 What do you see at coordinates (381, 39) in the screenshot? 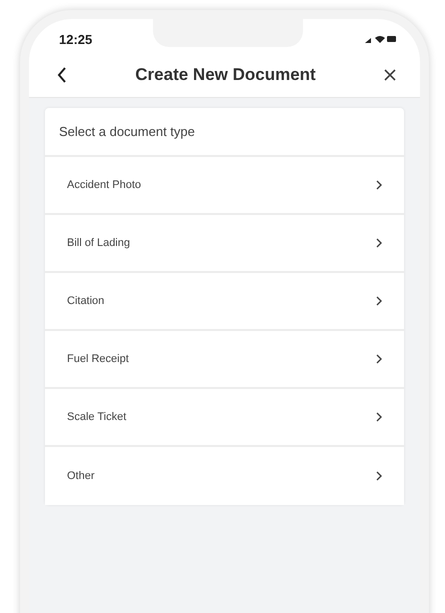
I see `status-icons` at bounding box center [381, 39].